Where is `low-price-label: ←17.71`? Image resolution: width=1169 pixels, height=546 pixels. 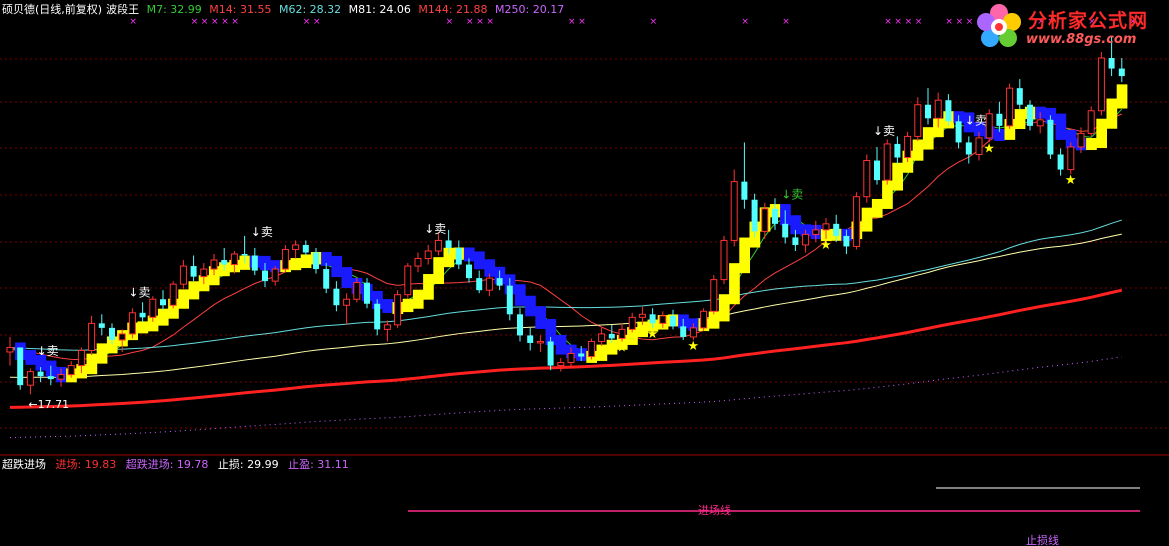 low-price-label: ←17.71 is located at coordinates (48, 404).